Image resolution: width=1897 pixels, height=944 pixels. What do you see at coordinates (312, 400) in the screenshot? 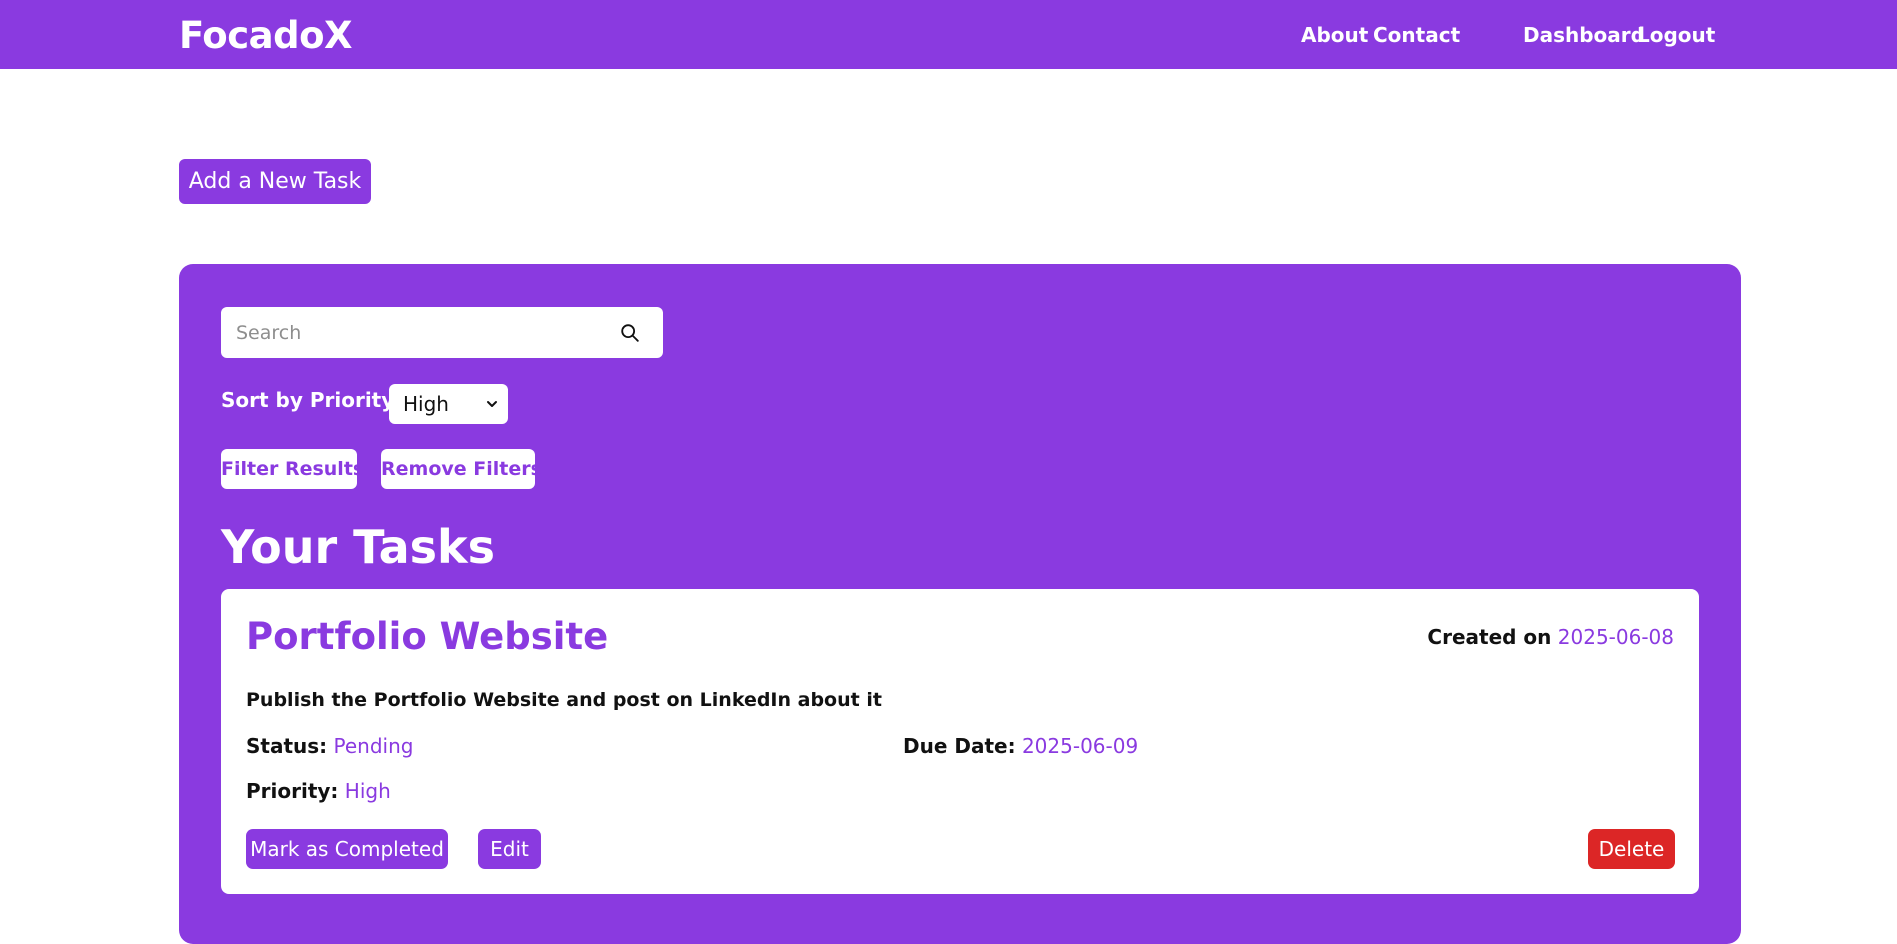
I see `sort-priority-label: Sort by Priority:` at bounding box center [312, 400].